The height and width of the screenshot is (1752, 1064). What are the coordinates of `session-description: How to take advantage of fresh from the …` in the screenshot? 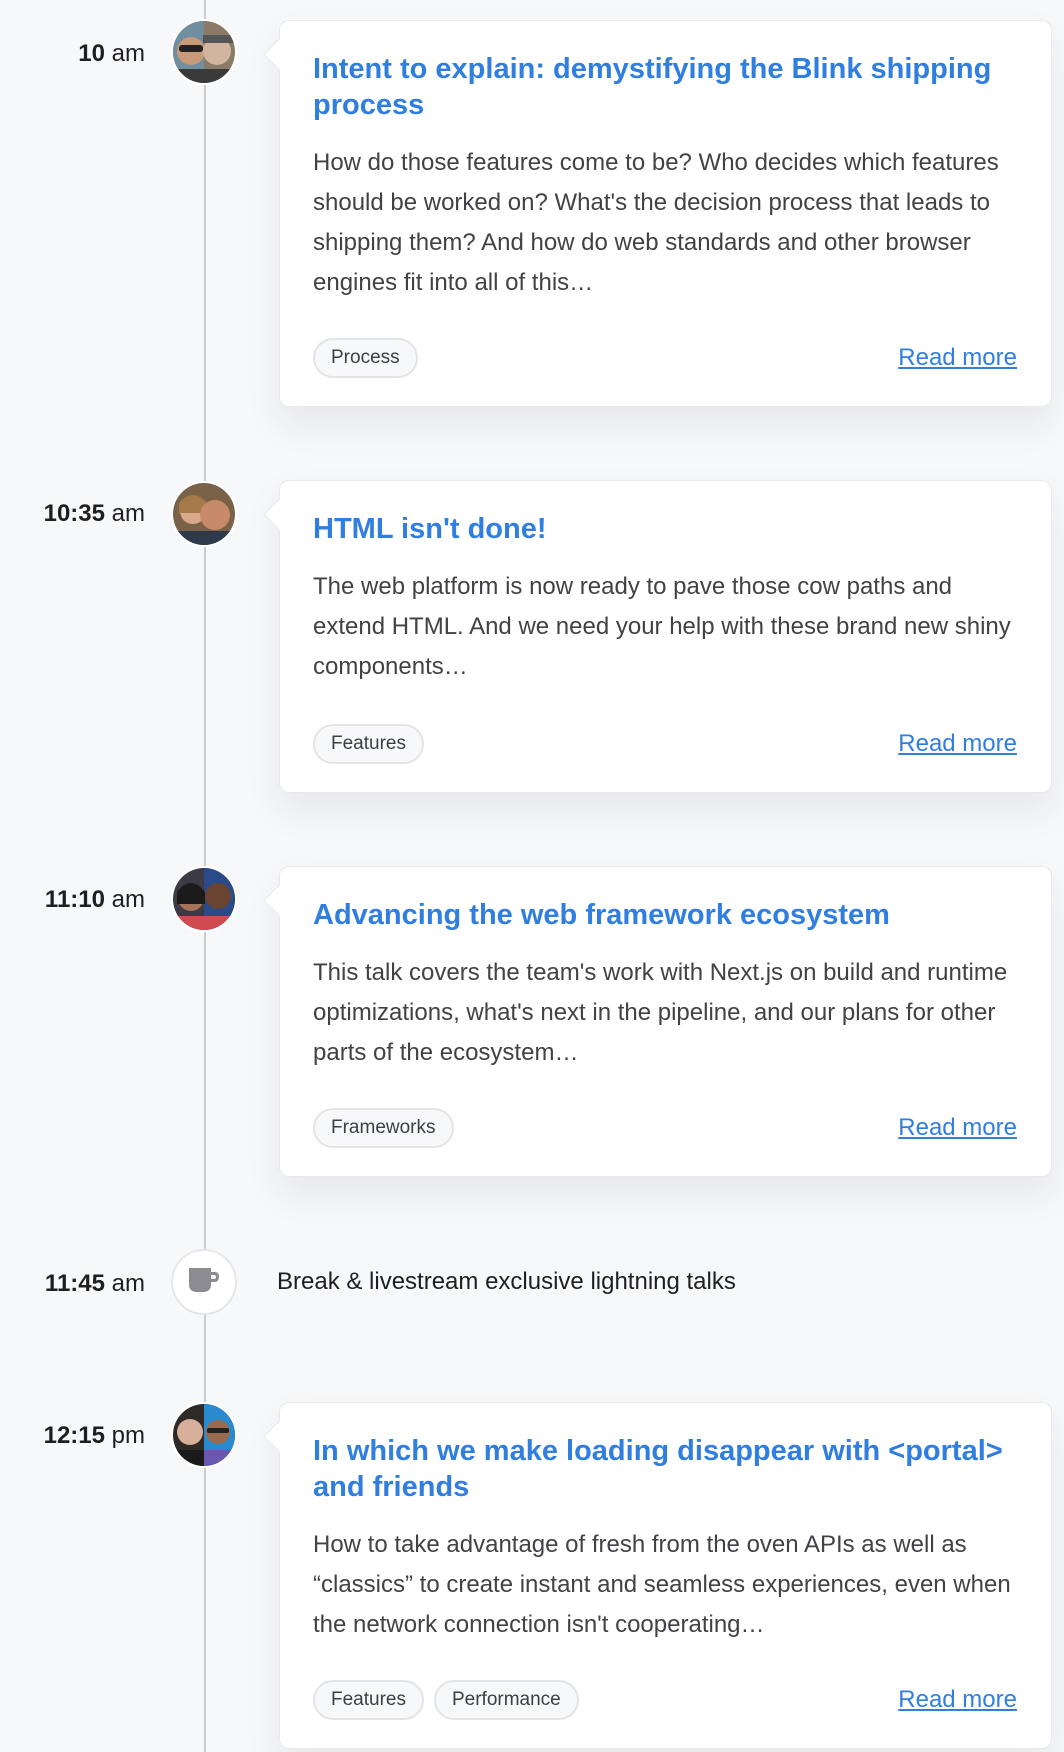 It's located at (662, 1584).